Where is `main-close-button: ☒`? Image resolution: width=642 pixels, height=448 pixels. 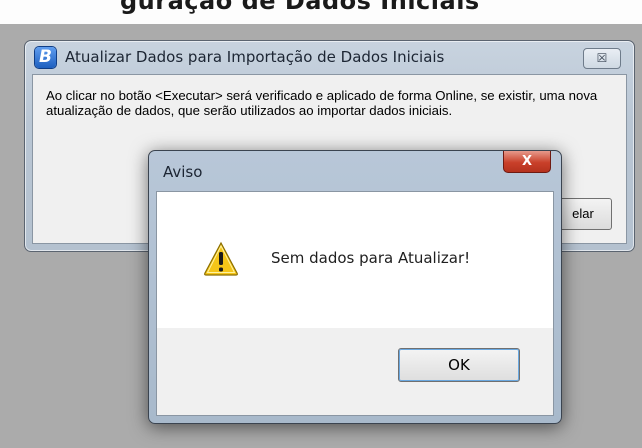 main-close-button: ☒ is located at coordinates (602, 58).